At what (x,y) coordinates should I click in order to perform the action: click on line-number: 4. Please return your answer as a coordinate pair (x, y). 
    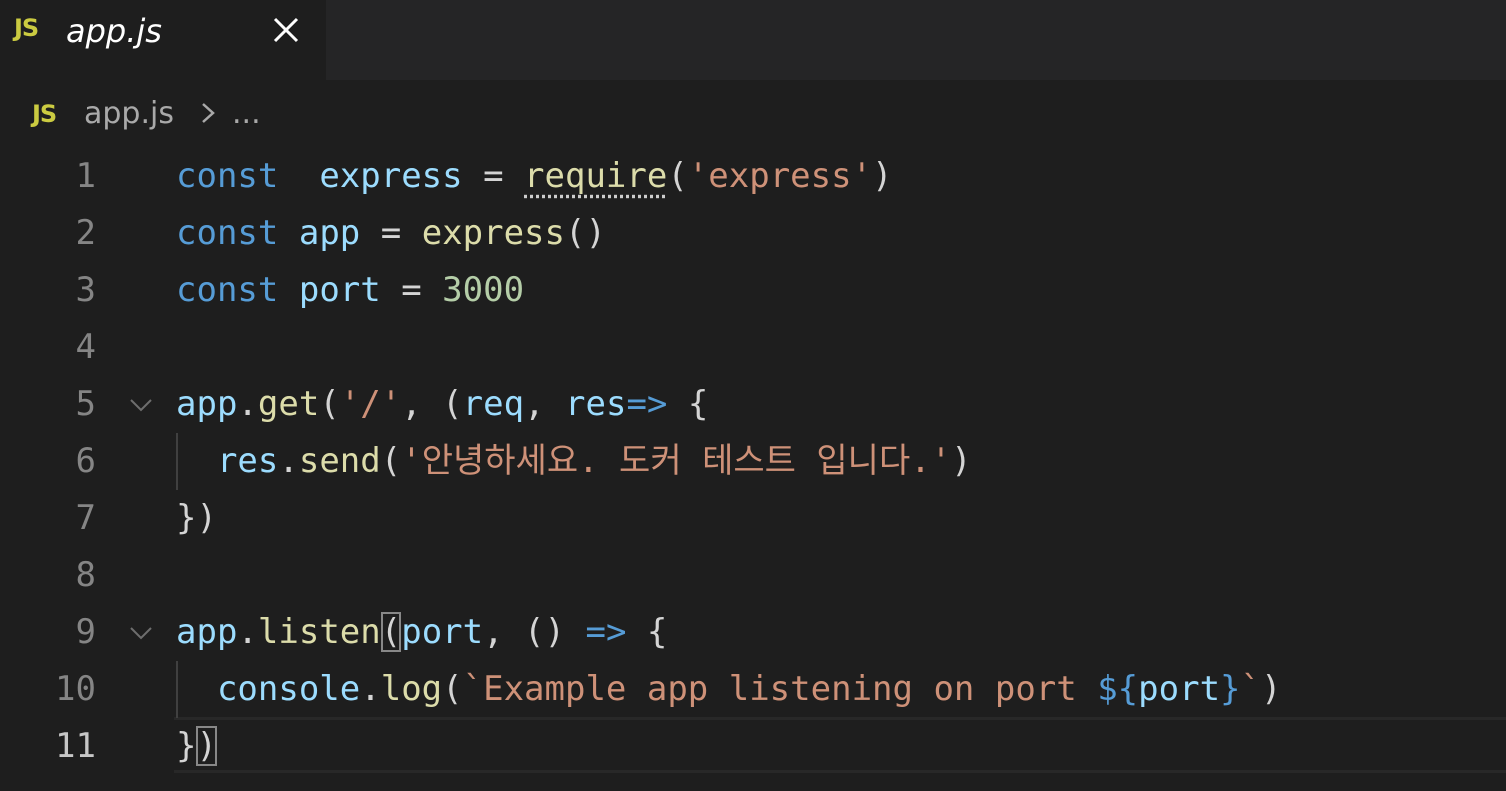
    Looking at the image, I should click on (85, 347).